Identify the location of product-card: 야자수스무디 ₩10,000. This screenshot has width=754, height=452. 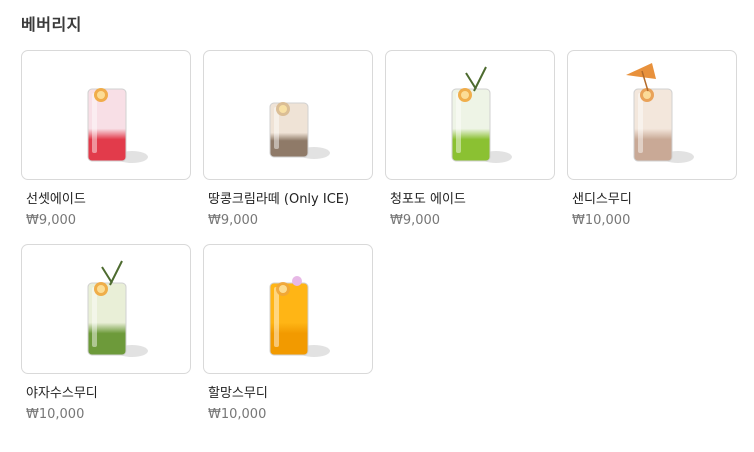
(106, 333).